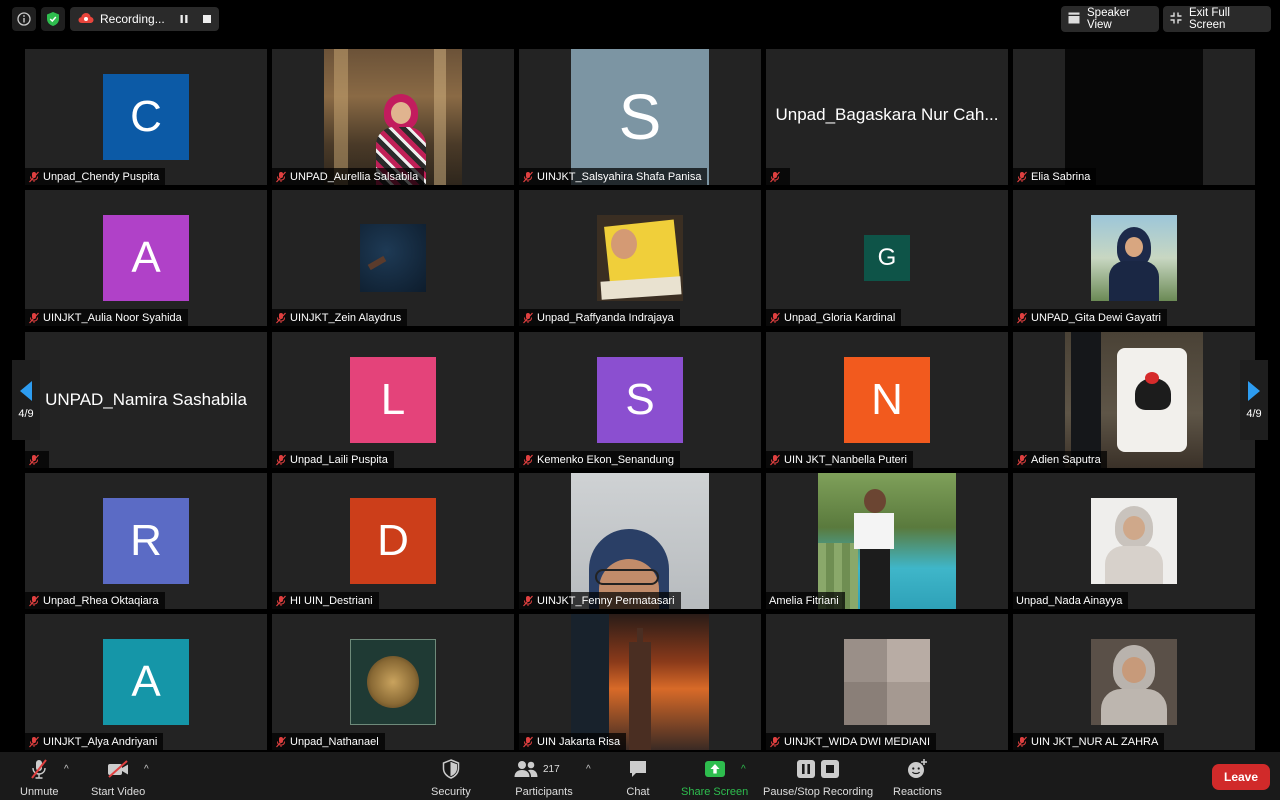  What do you see at coordinates (451, 778) in the screenshot?
I see `security-button: Security` at bounding box center [451, 778].